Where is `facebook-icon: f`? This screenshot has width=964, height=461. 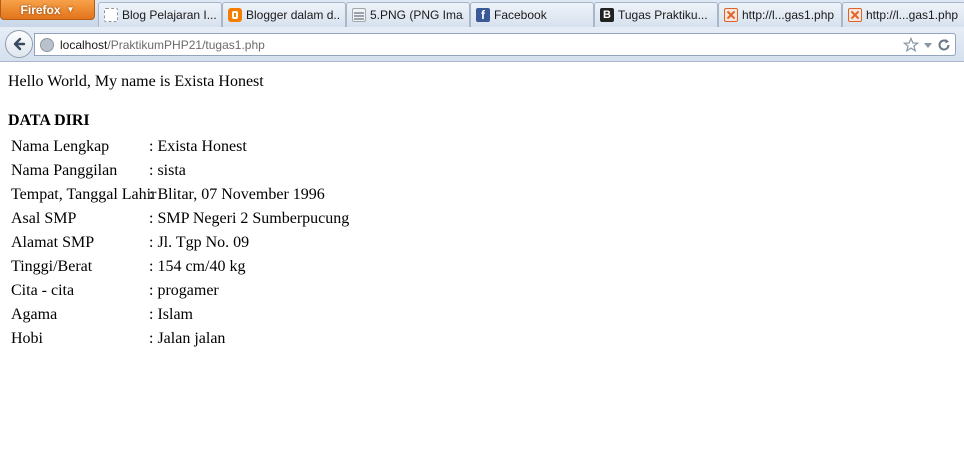
facebook-icon: f is located at coordinates (483, 15).